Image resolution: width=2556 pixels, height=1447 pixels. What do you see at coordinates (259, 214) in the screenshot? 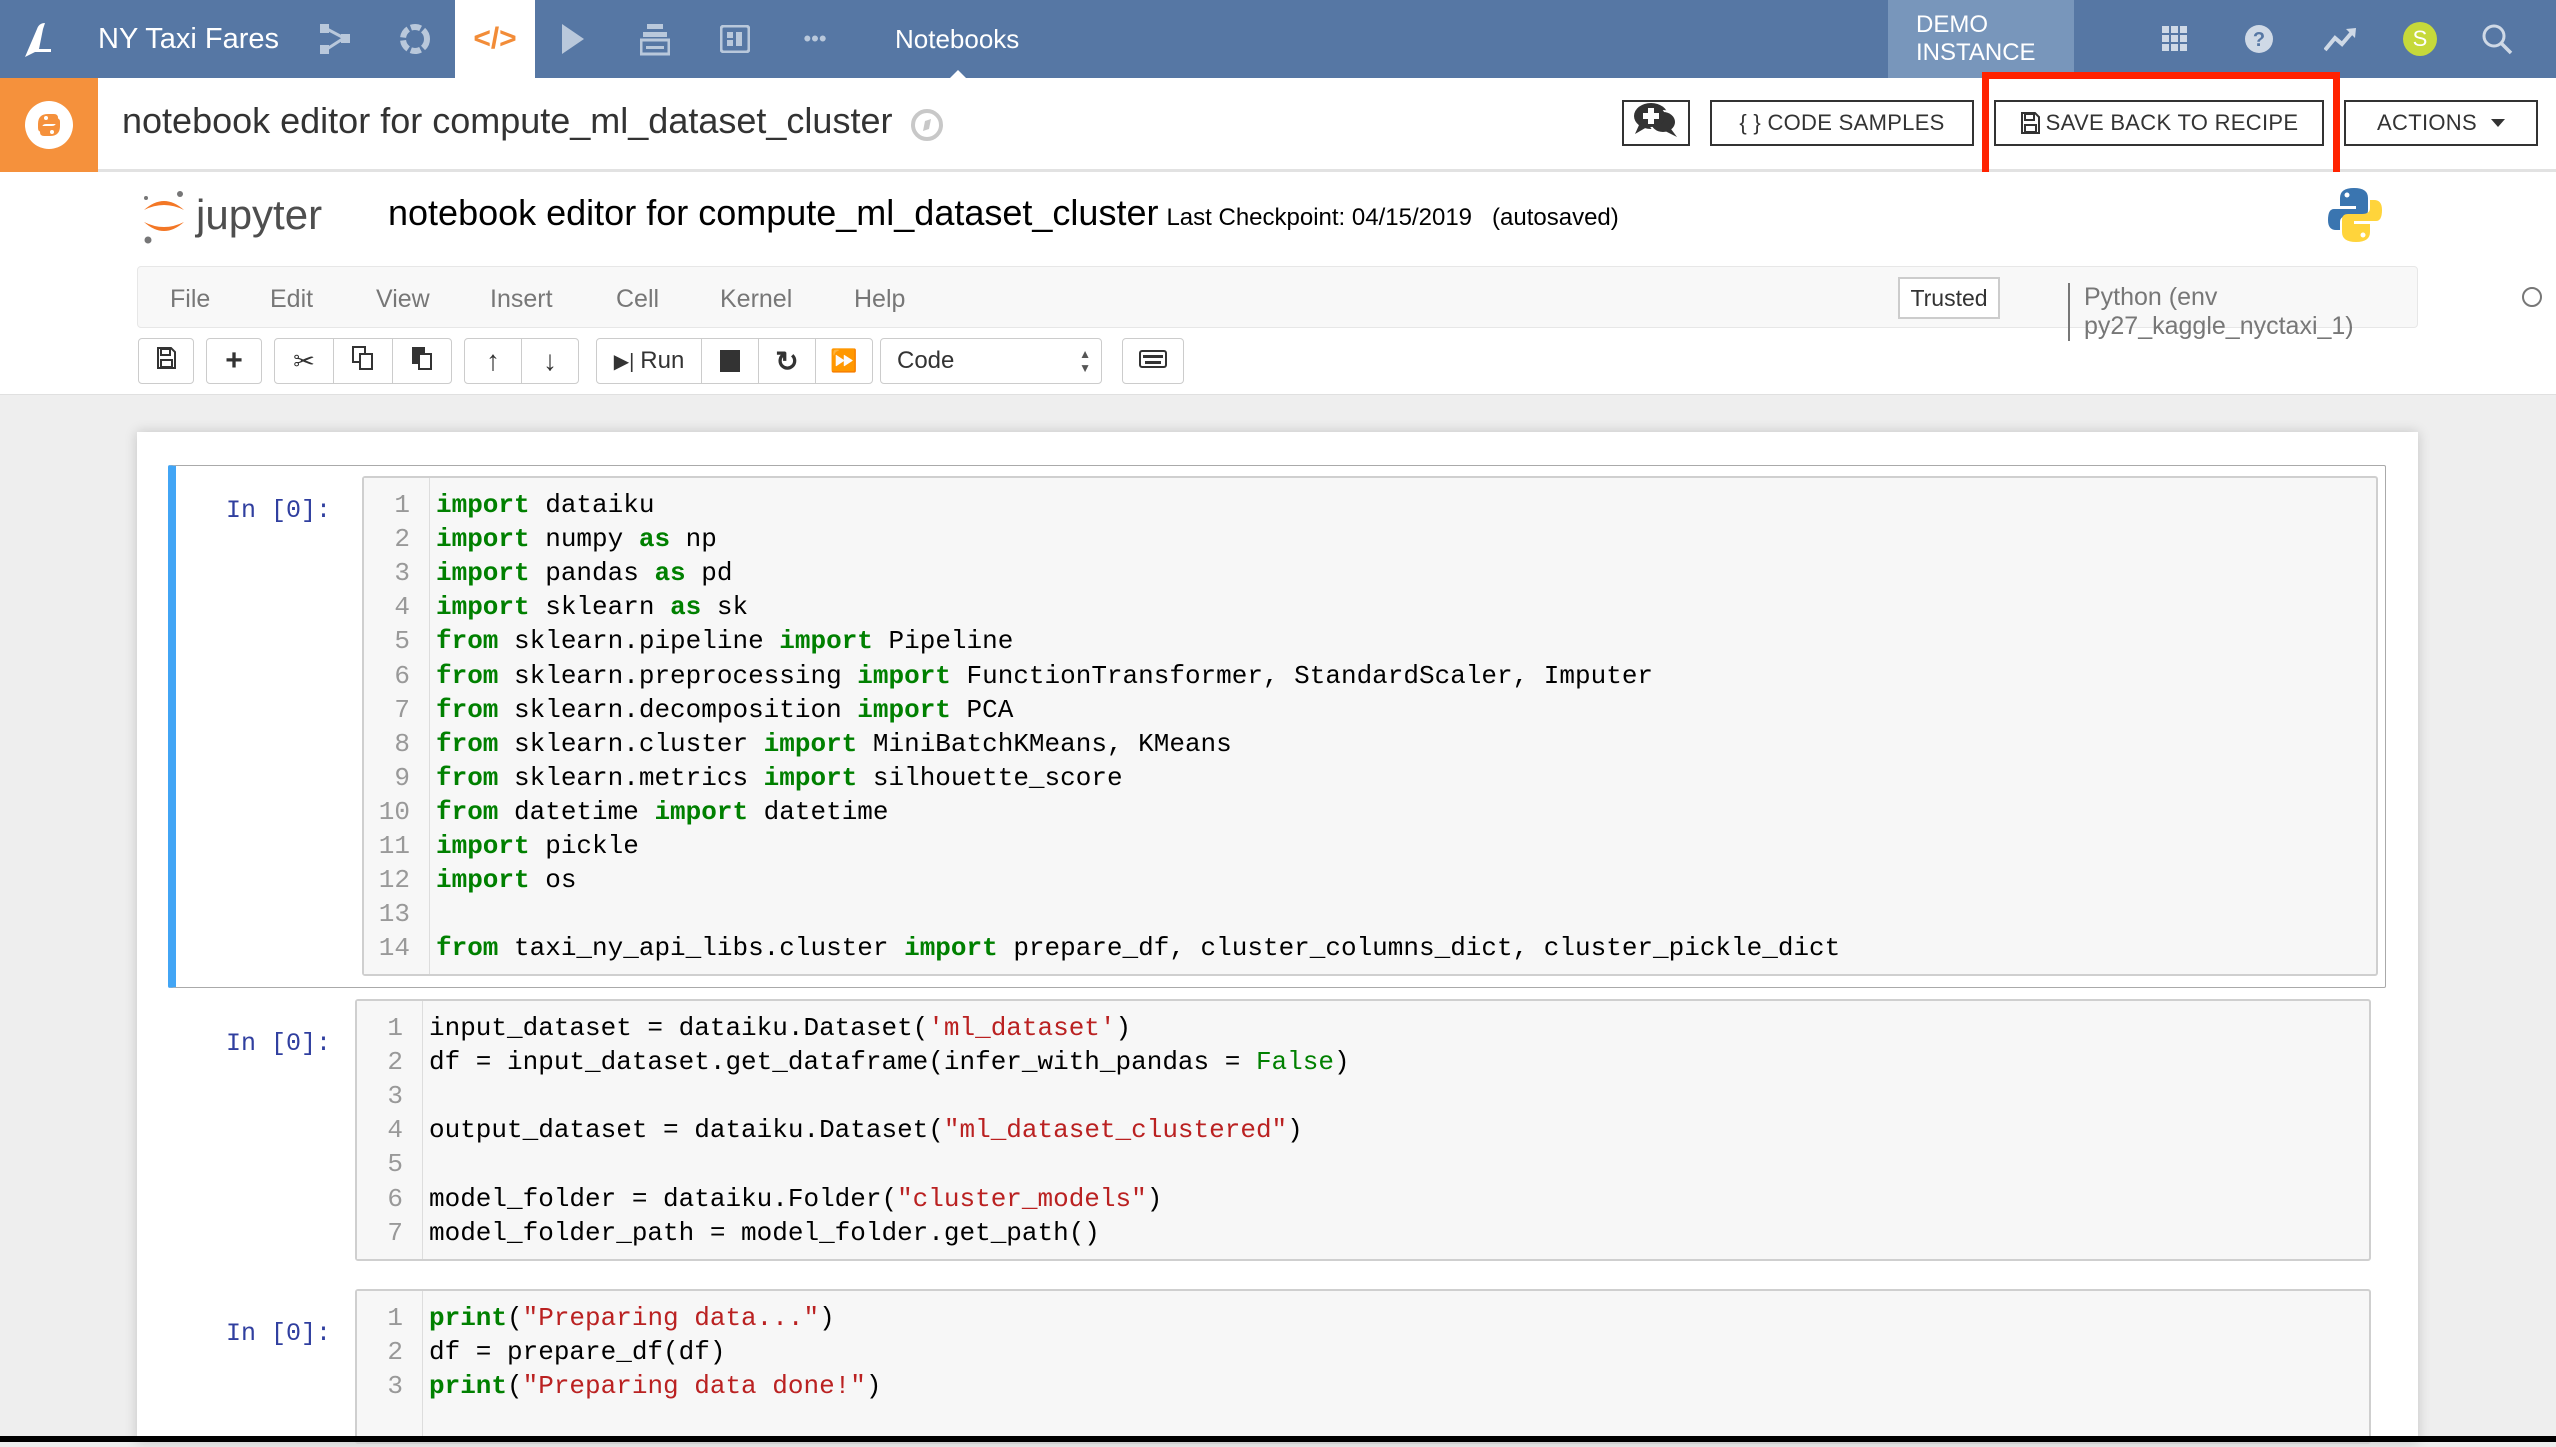
I see `jupyter-logo-text: jupyter` at bounding box center [259, 214].